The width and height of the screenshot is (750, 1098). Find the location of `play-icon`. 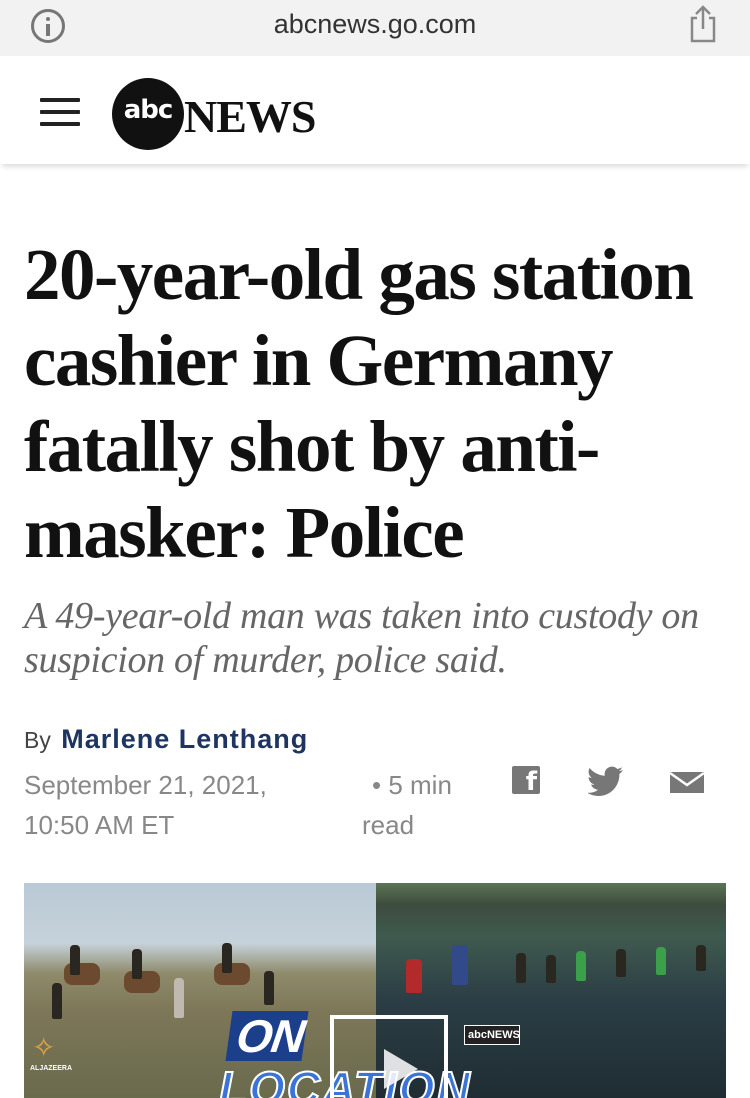

play-icon is located at coordinates (401, 1069).